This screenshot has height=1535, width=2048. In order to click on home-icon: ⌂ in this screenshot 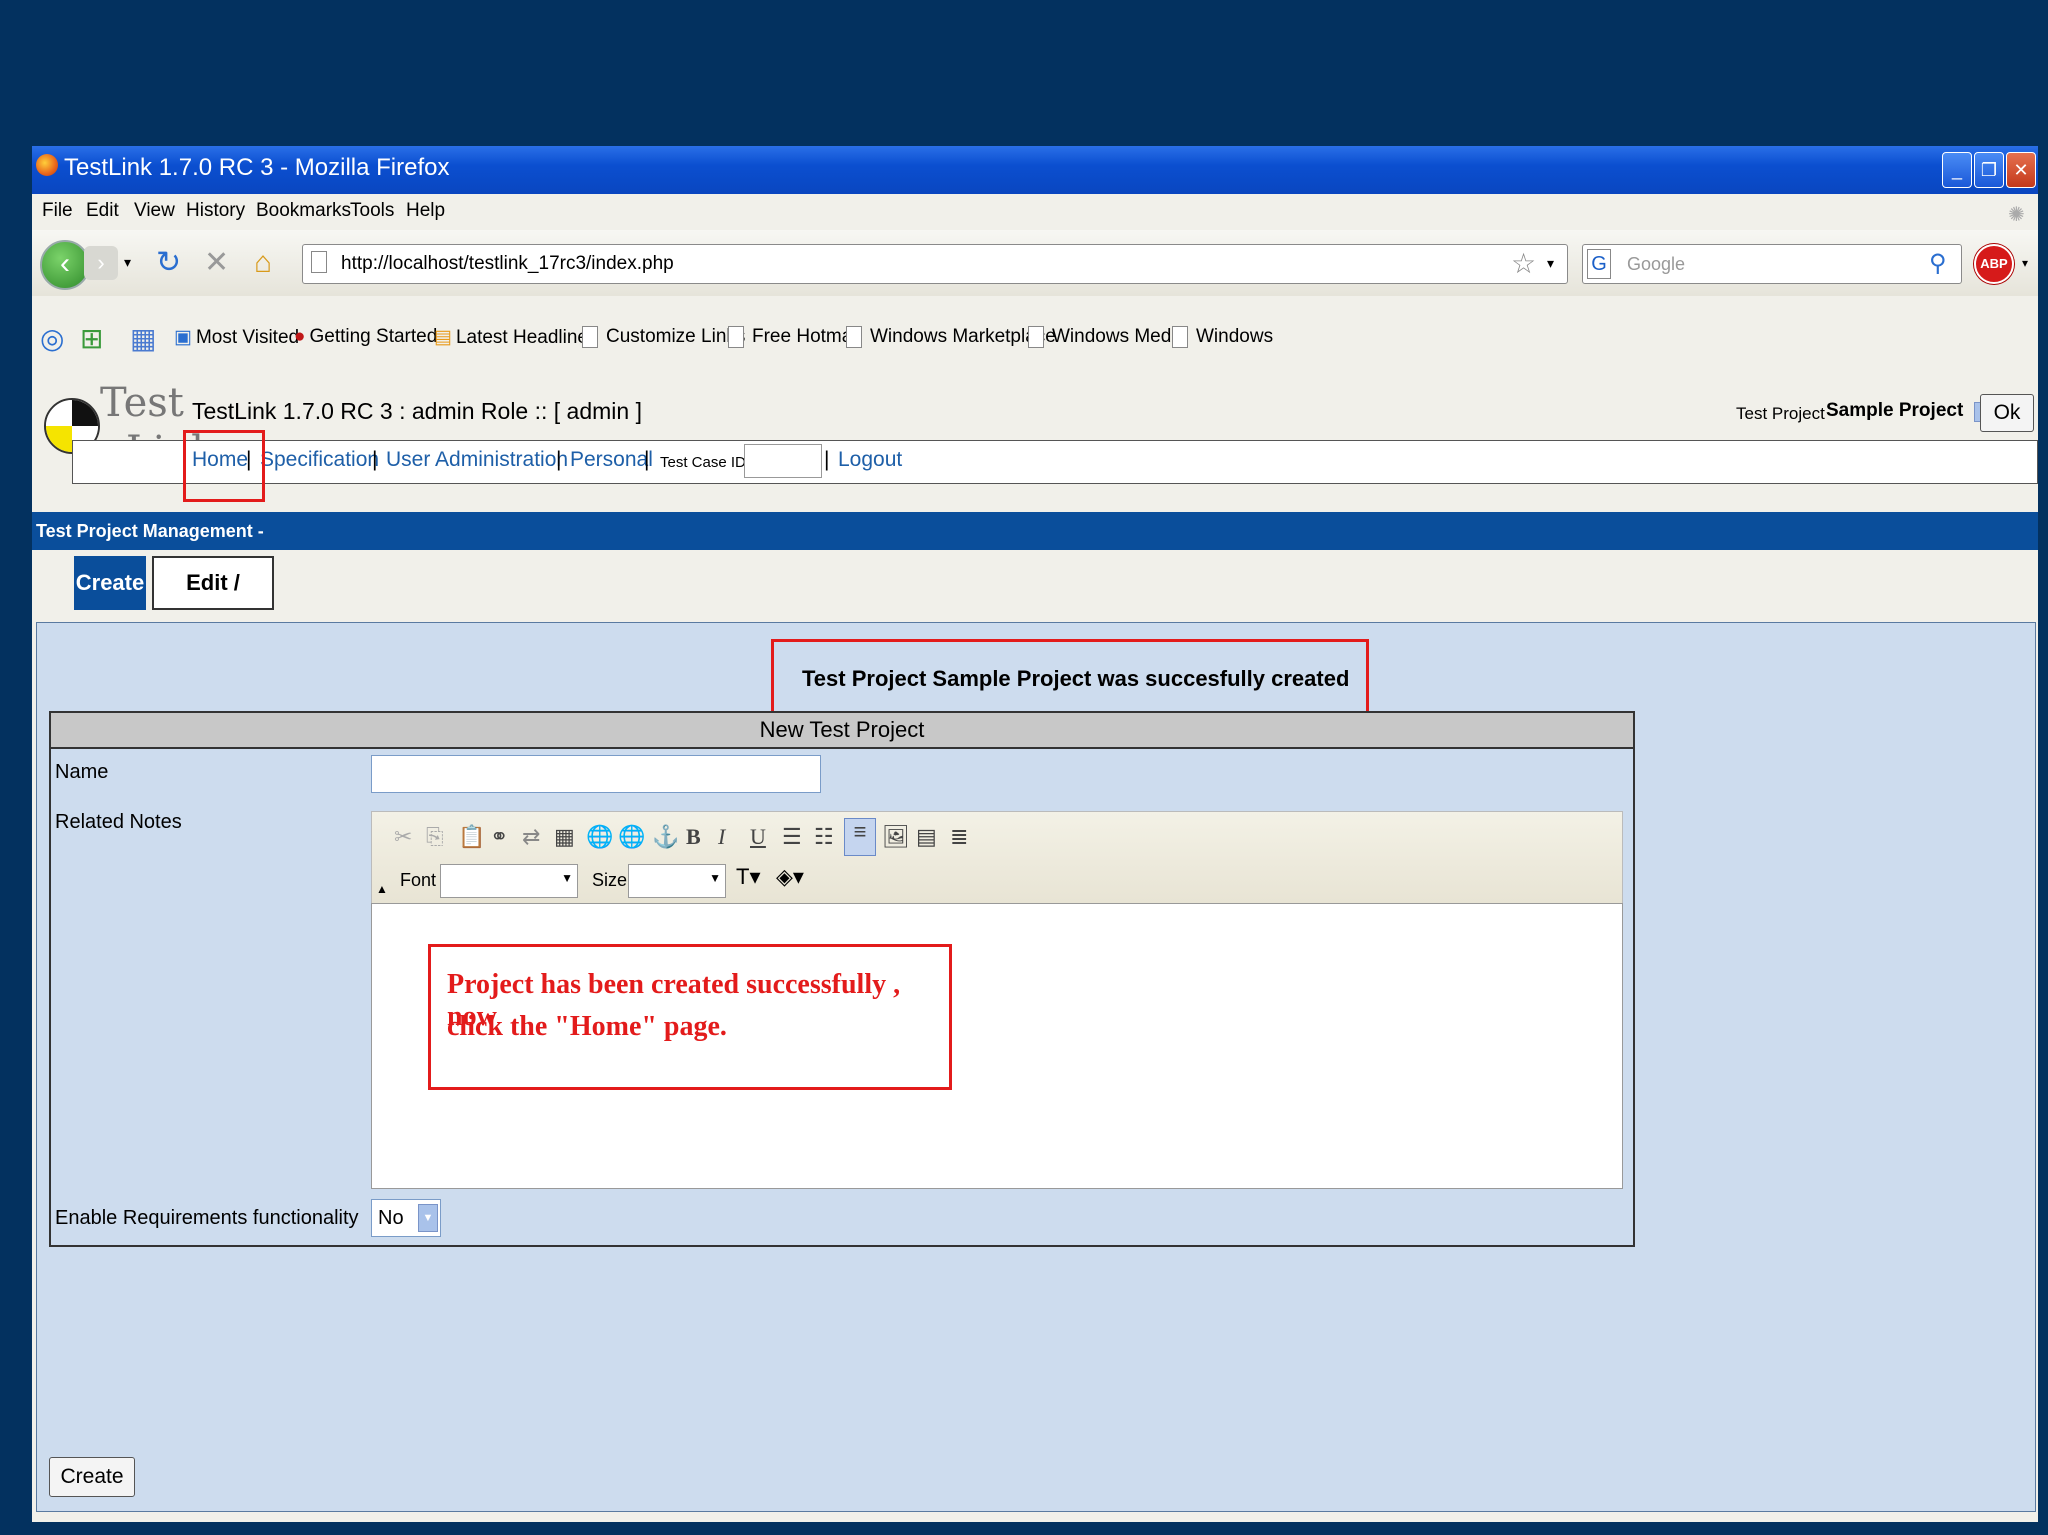, I will do `click(263, 263)`.